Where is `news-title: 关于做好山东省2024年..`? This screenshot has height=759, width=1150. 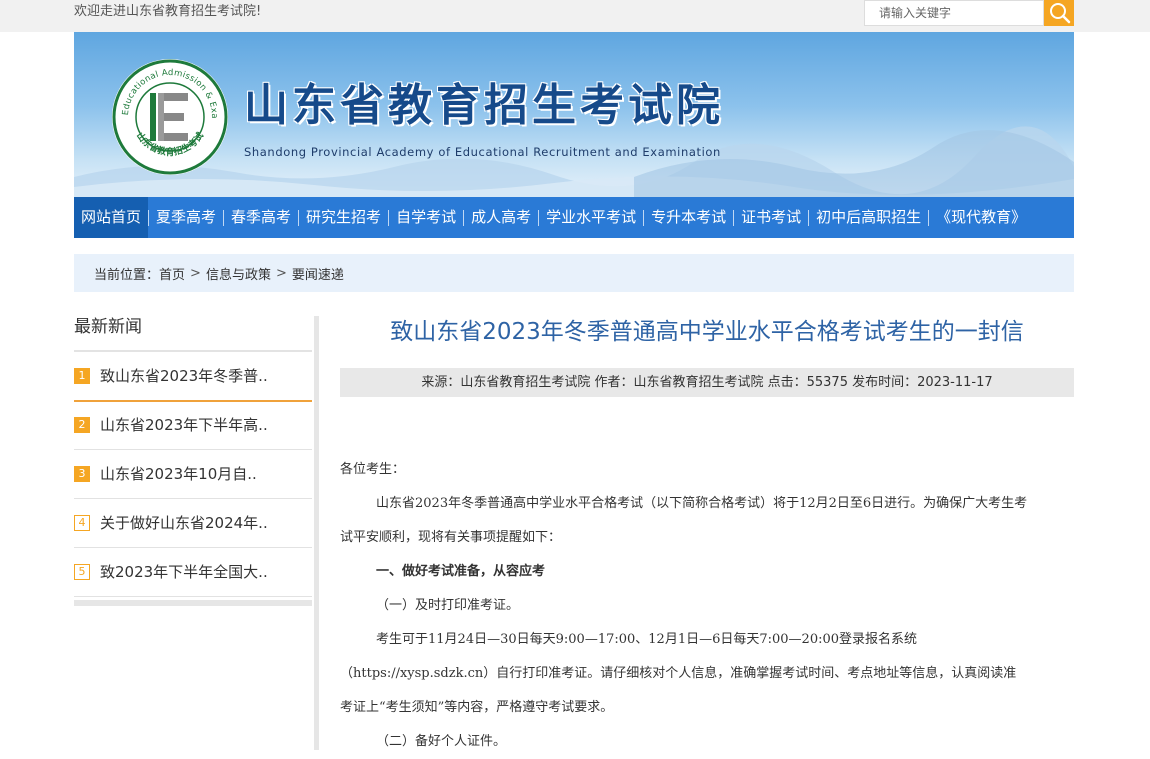
news-title: 关于做好山东省2024年.. is located at coordinates (184, 523).